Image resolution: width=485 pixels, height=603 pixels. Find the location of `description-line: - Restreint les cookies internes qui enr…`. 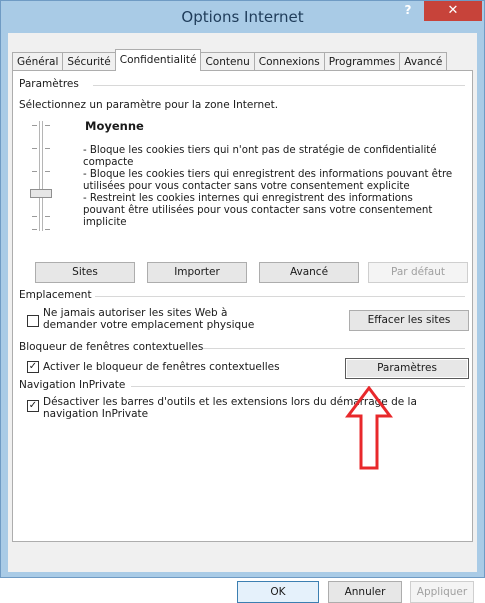

description-line: - Restreint les cookies internes qui enr… is located at coordinates (258, 210).